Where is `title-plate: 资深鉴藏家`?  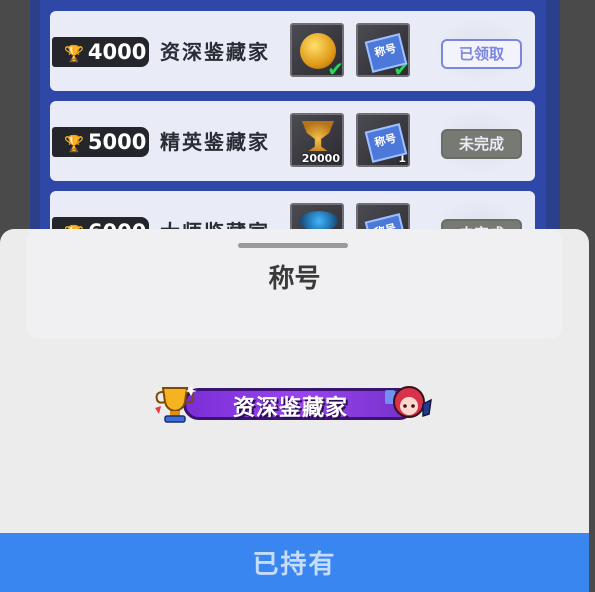
title-plate: 资深鉴藏家 is located at coordinates (293, 403).